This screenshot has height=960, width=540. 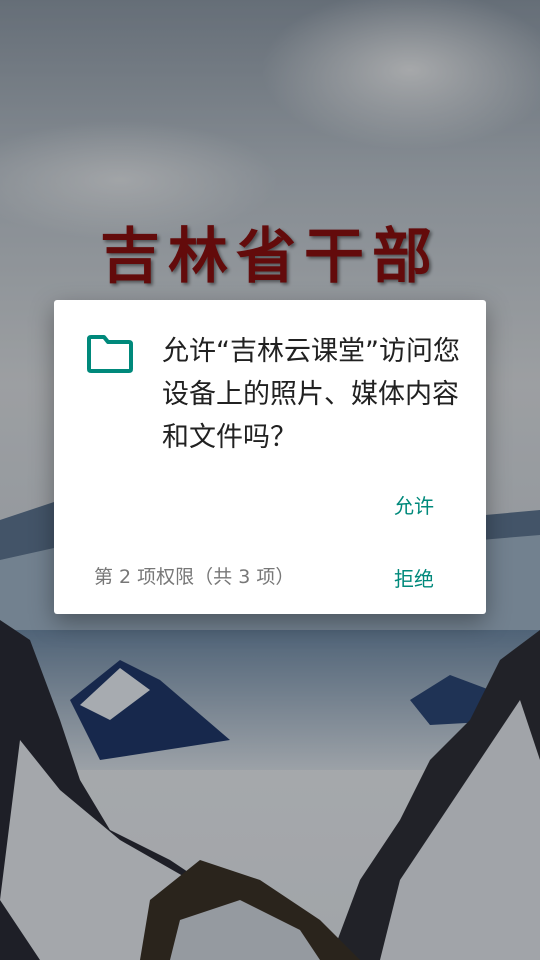 What do you see at coordinates (311, 394) in the screenshot?
I see `permission-message: 允许“吉林云课堂”访问您设备上的照片、媒体内容和文件吗？` at bounding box center [311, 394].